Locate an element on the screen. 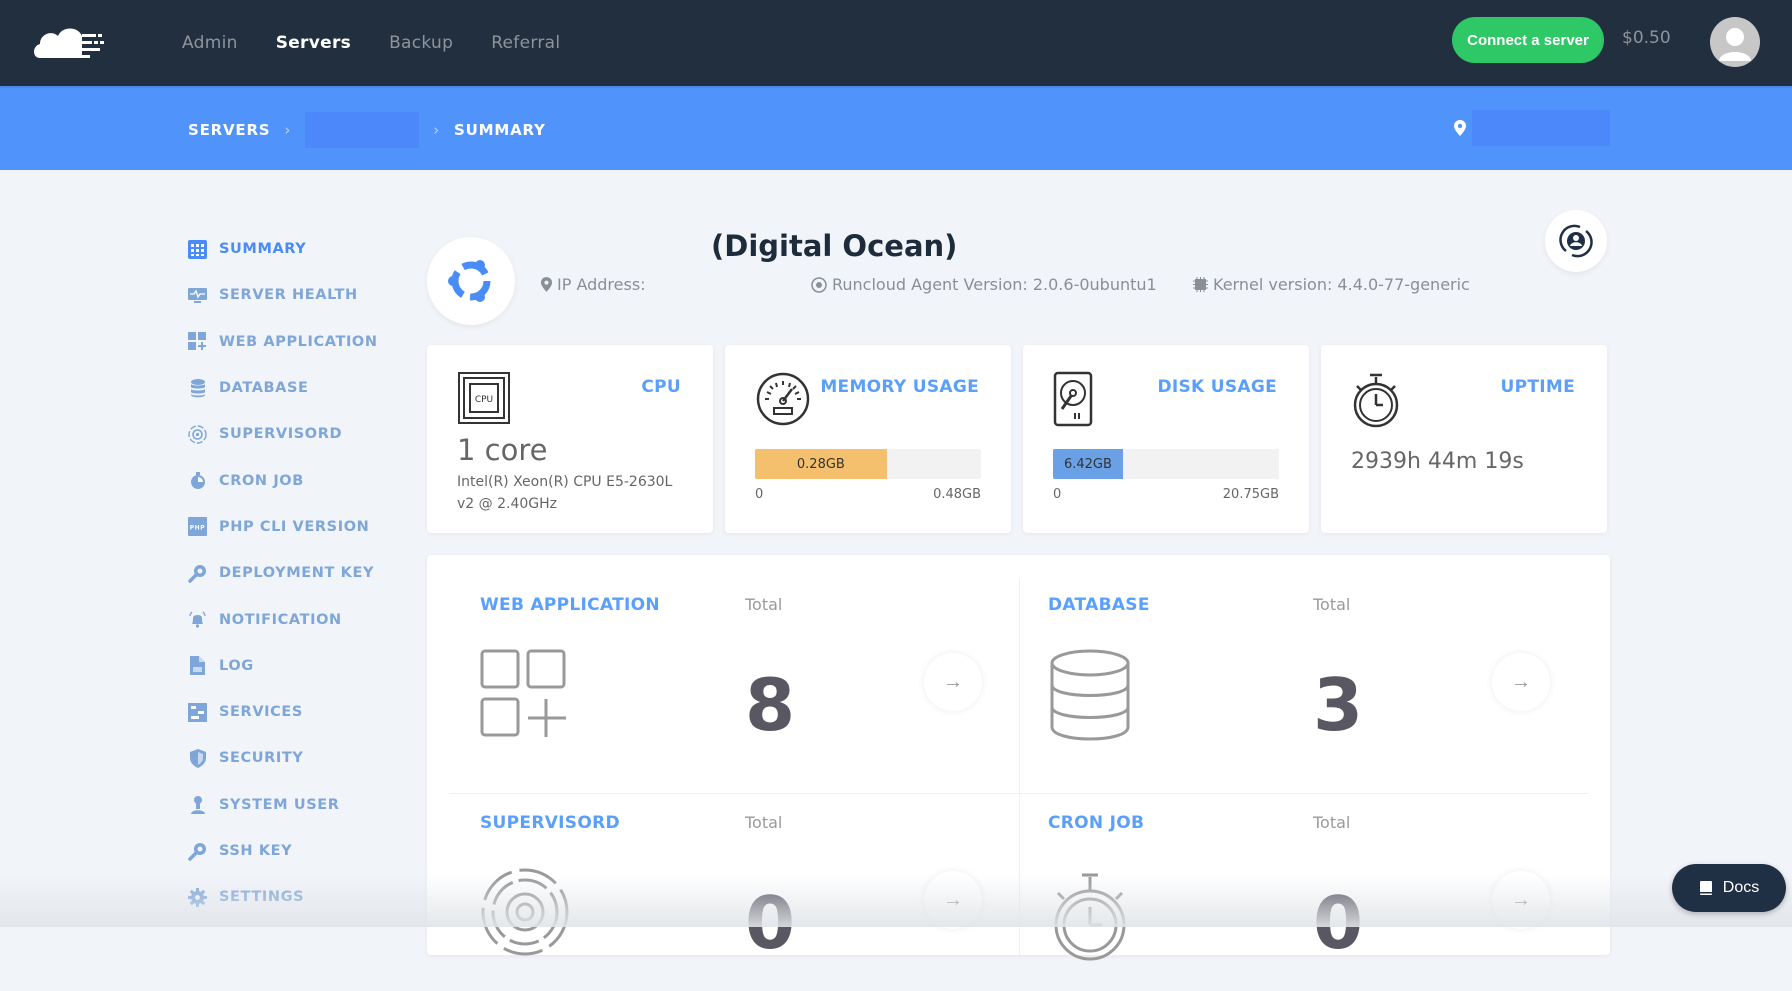 The height and width of the screenshot is (991, 1792). monitor-pulse-icon is located at coordinates (197, 295).